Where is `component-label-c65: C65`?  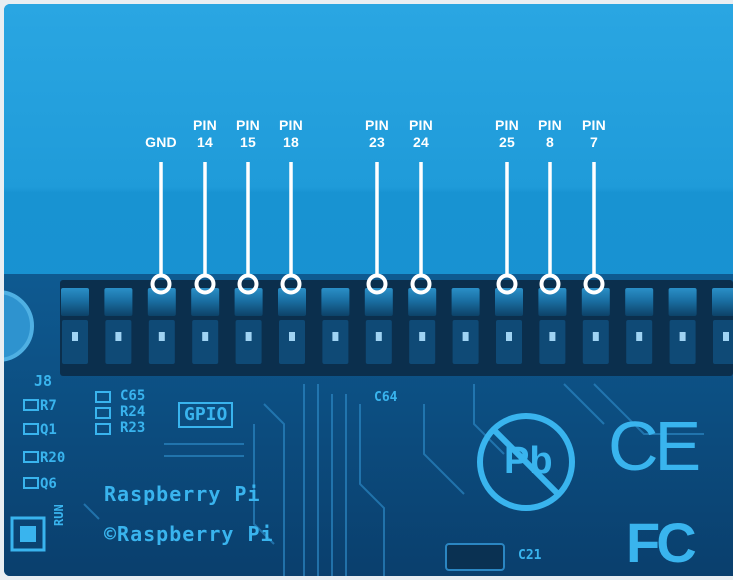 component-label-c65: C65 is located at coordinates (133, 396).